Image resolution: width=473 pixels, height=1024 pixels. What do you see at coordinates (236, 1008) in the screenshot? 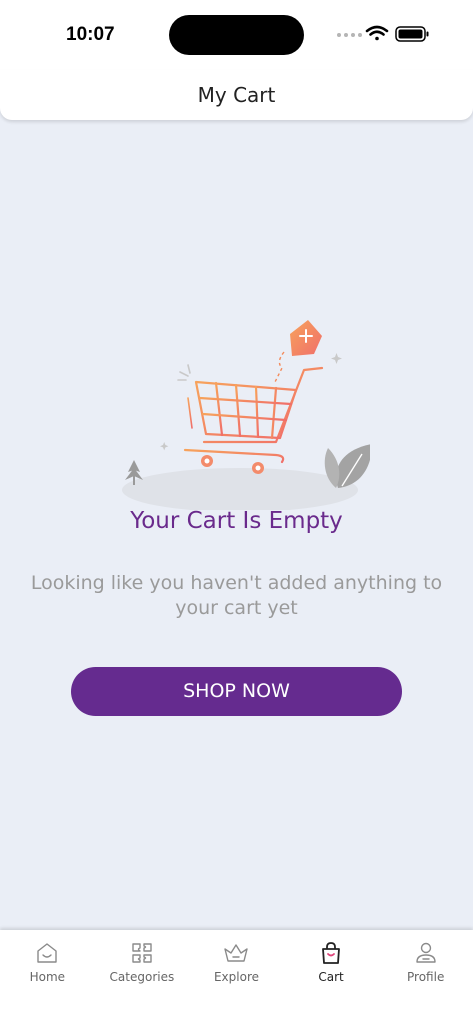
I see `home-indicator-area` at bounding box center [236, 1008].